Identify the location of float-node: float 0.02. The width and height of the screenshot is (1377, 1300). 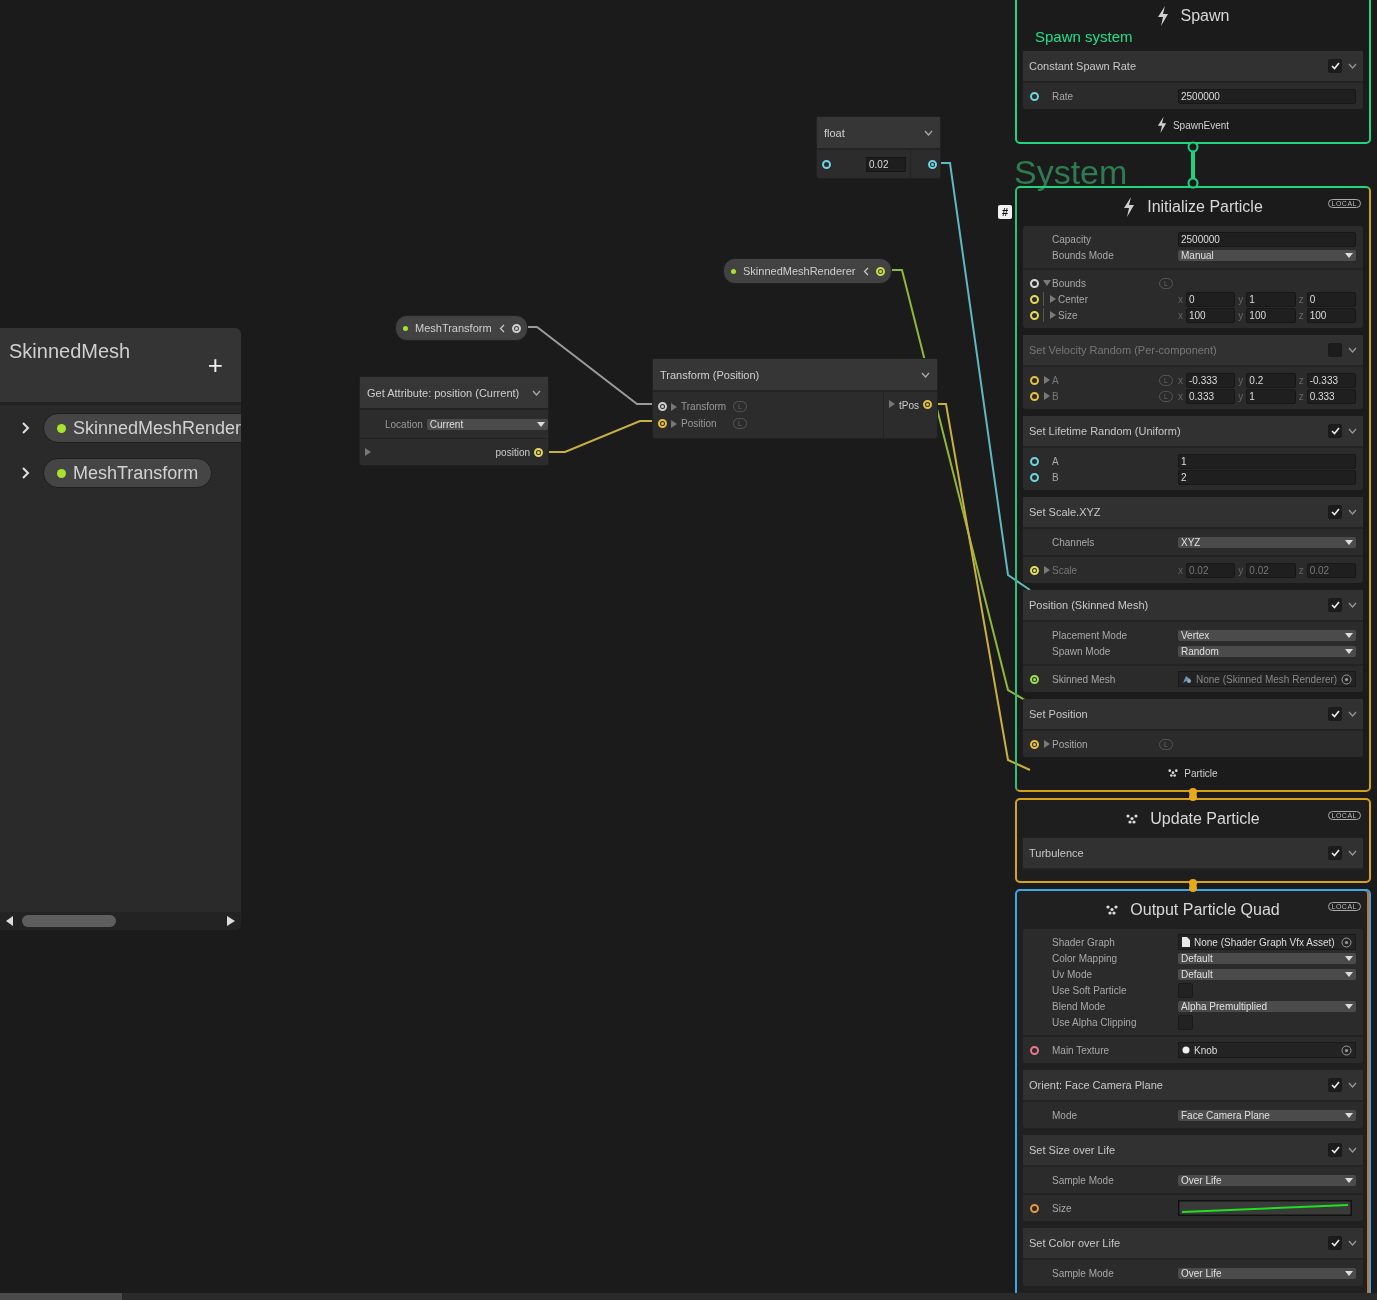
(878, 147).